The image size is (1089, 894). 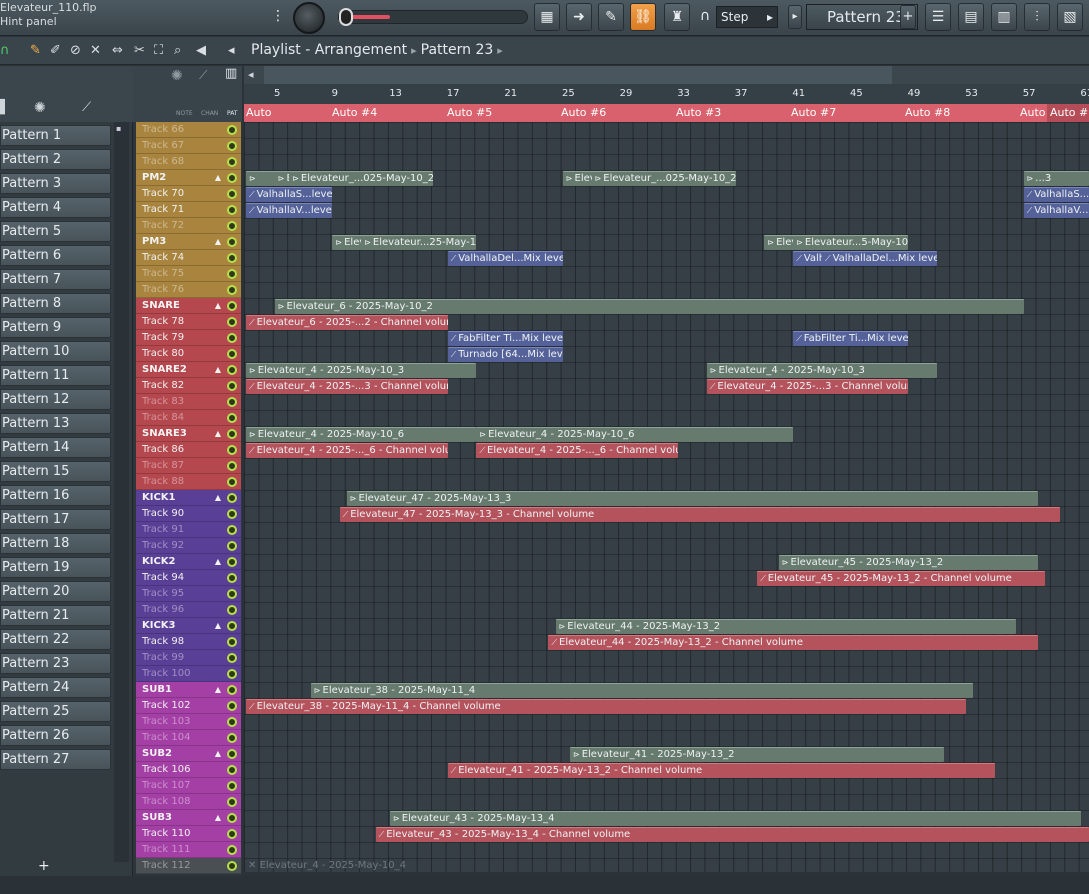 I want to click on pattern-item: Pattern 15, so click(x=55, y=471).